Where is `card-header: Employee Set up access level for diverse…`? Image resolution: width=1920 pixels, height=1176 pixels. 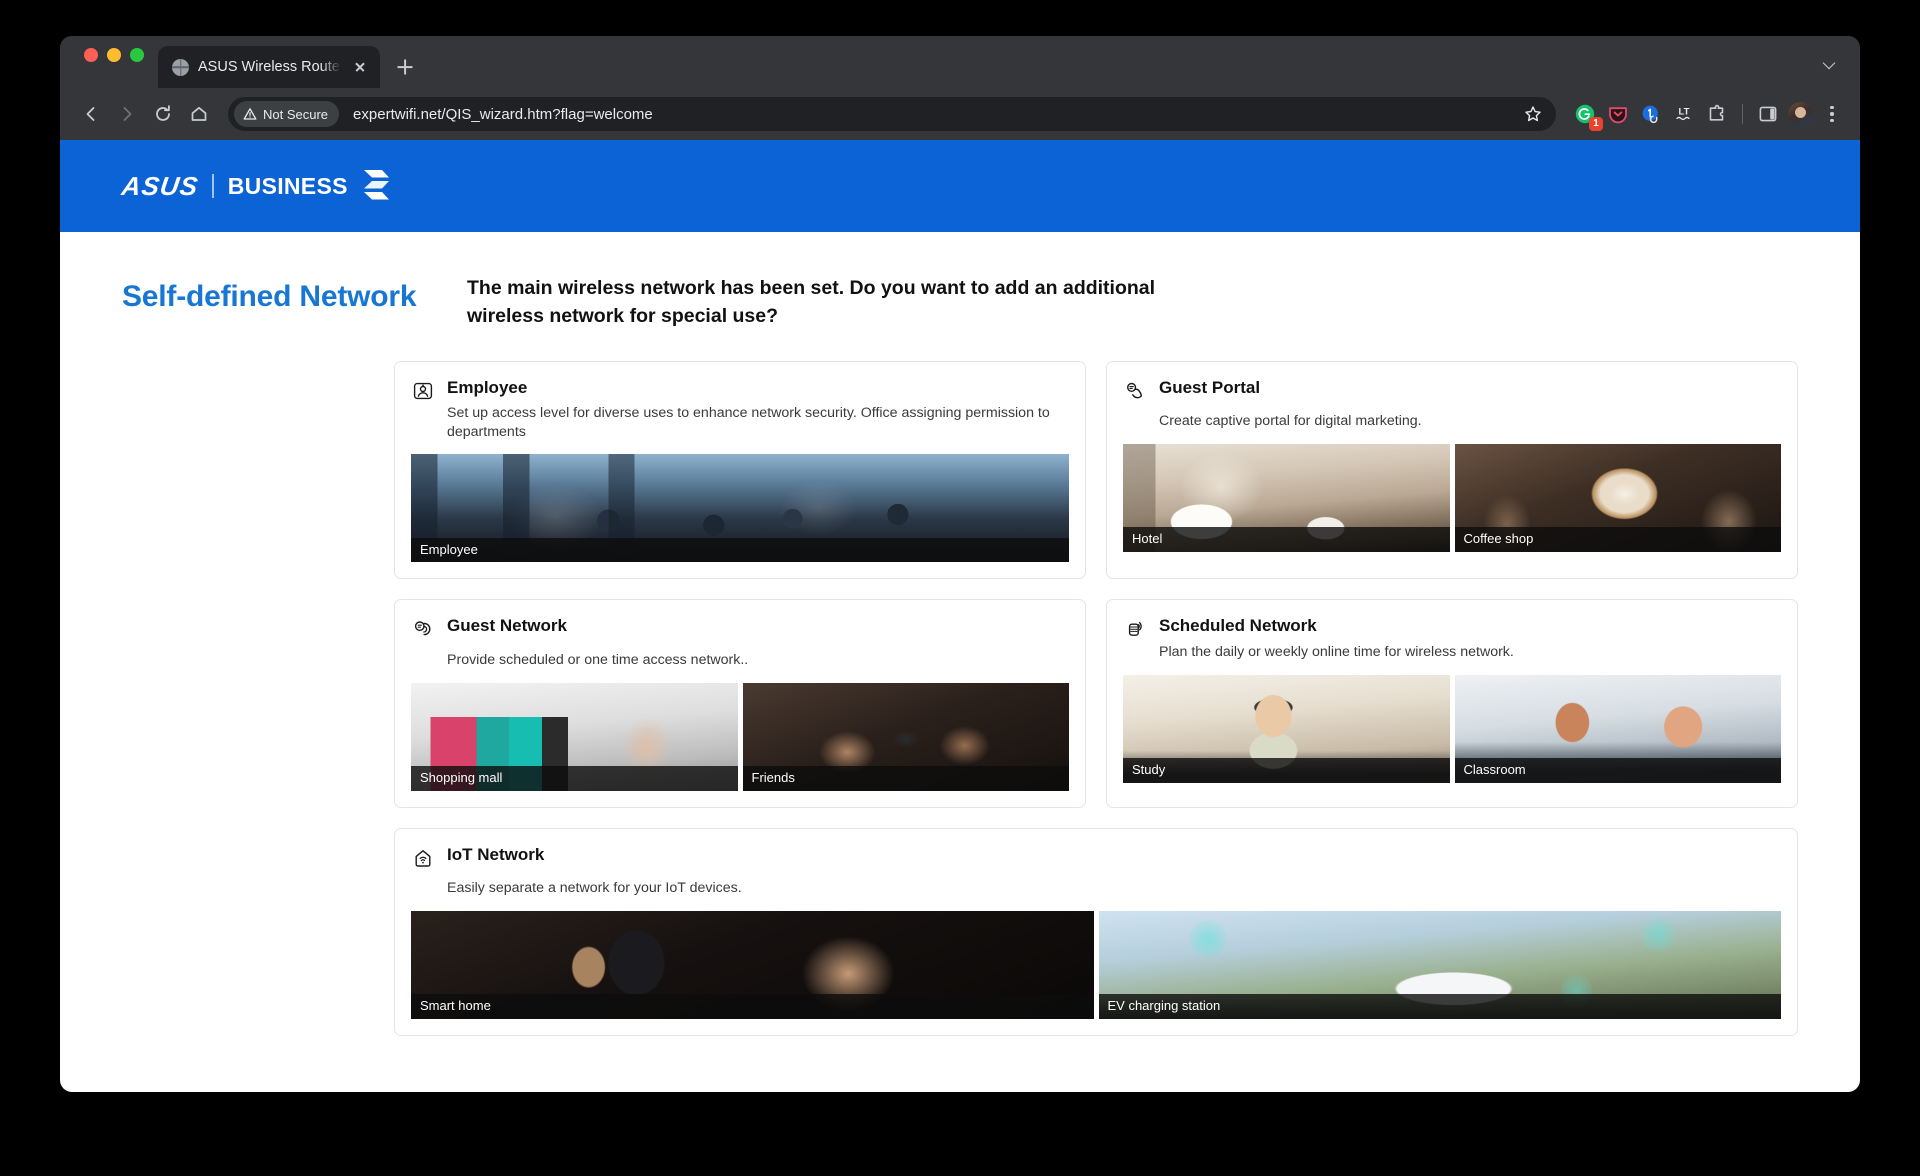 card-header: Employee Set up access level for diverse… is located at coordinates (740, 410).